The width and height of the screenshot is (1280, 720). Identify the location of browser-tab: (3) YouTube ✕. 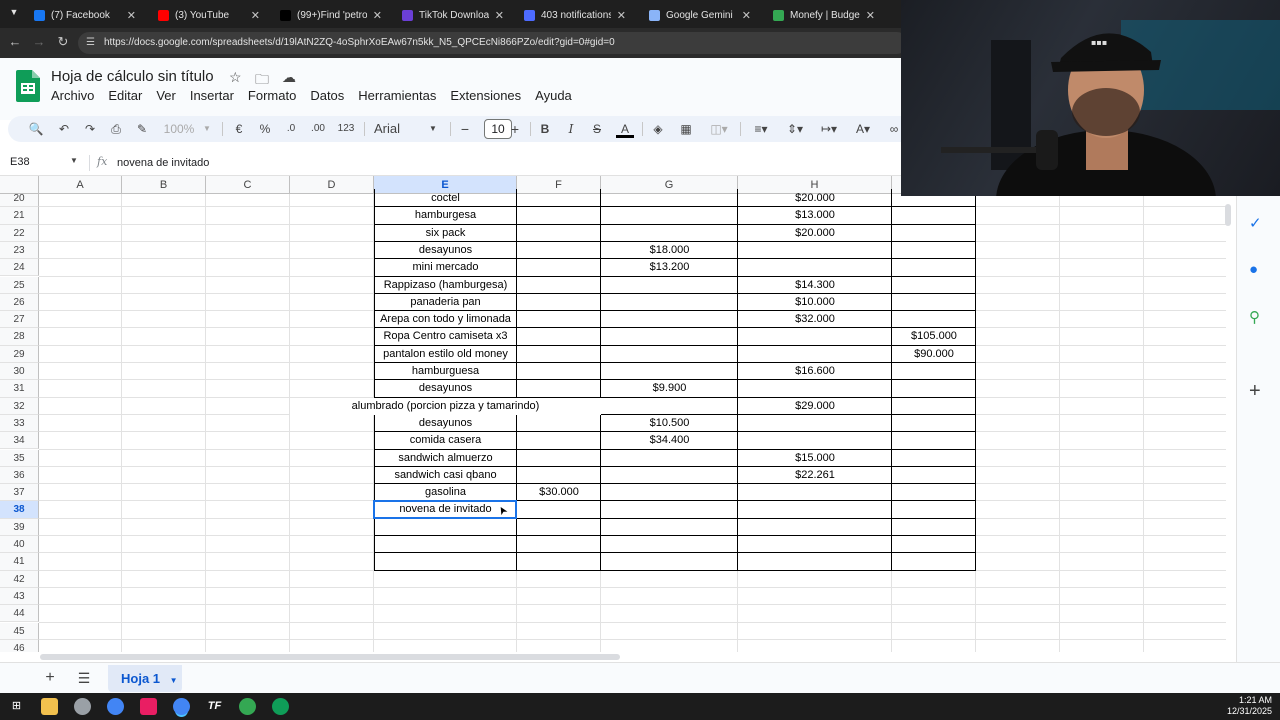
(209, 15).